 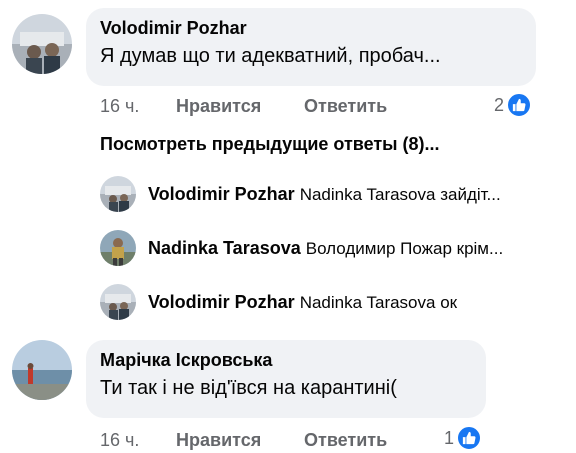 I want to click on reaction-summary: 2, so click(x=513, y=105).